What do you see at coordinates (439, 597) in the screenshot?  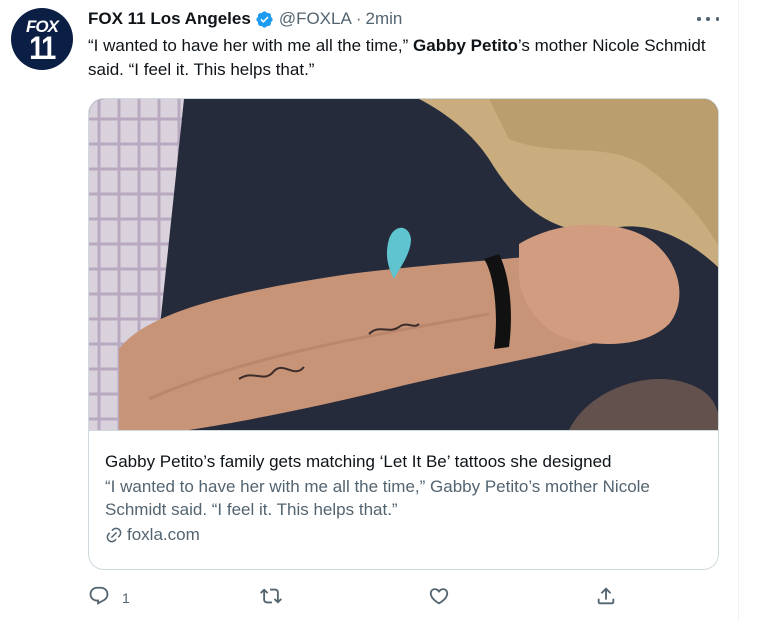 I see `like-icon` at bounding box center [439, 597].